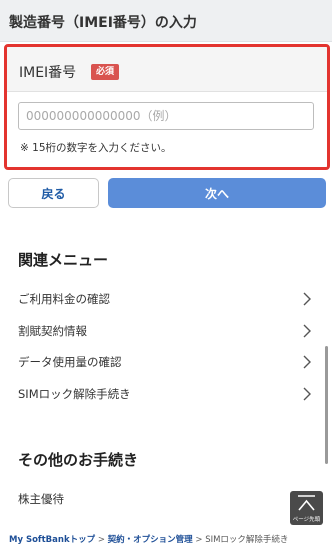 This screenshot has height=549, width=332. Describe the element at coordinates (166, 394) in the screenshot. I see `menu-item-sim-unlock: SIMロック解除手続き` at that location.